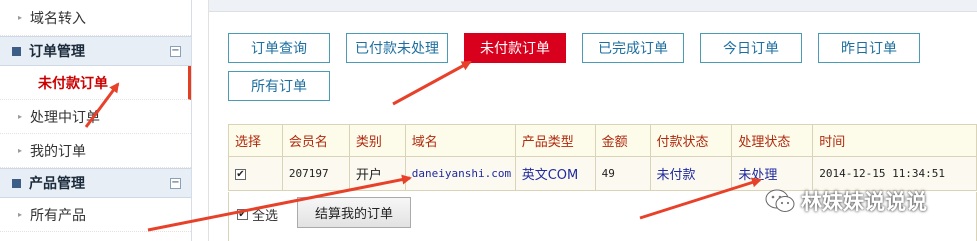  I want to click on col-header: 类别, so click(377, 140).